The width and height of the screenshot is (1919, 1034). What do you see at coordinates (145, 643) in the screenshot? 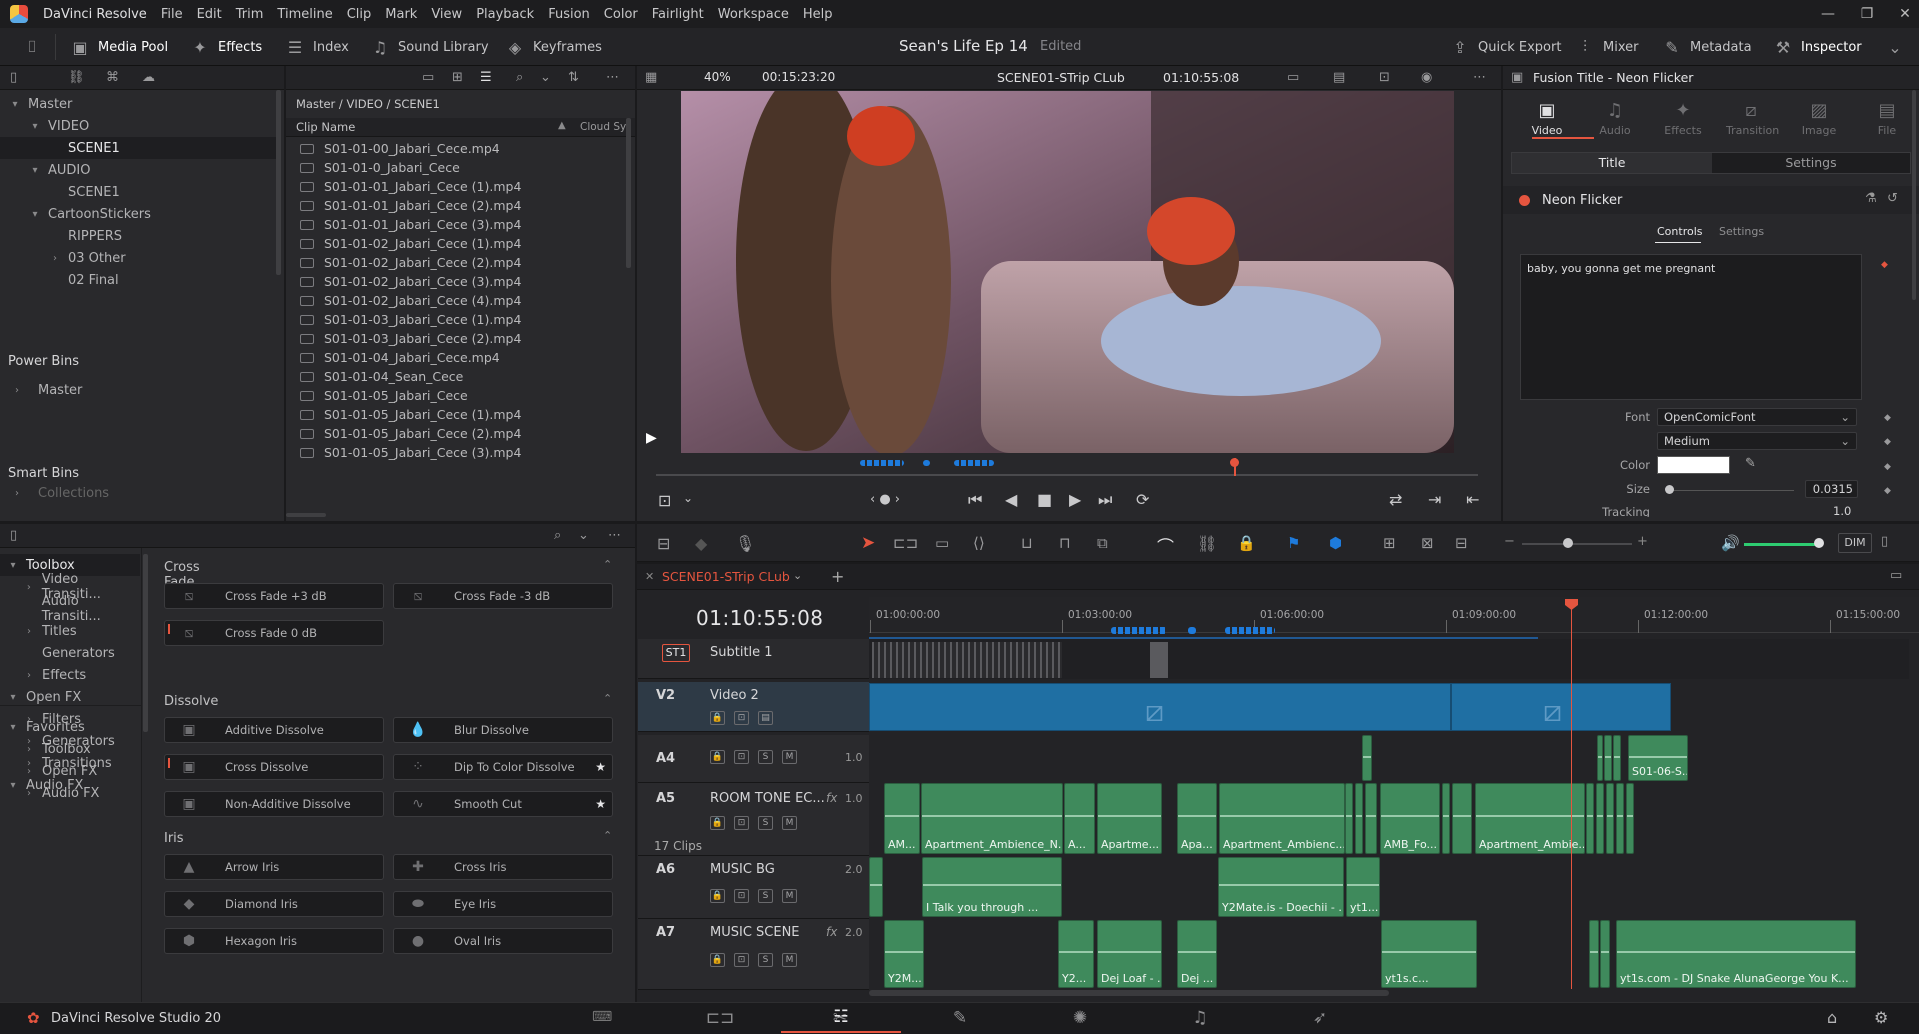
I see `effects-tree-scrollbar` at bounding box center [145, 643].